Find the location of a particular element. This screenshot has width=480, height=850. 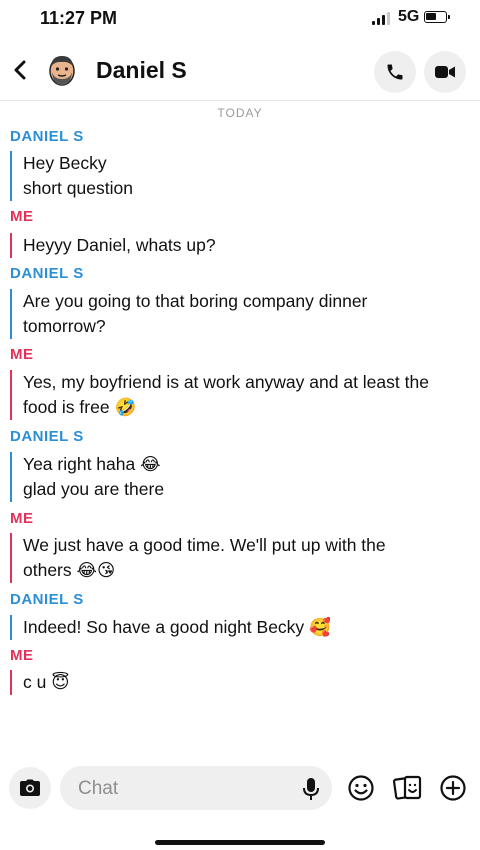

chat-header: Daniel S is located at coordinates (240, 70).